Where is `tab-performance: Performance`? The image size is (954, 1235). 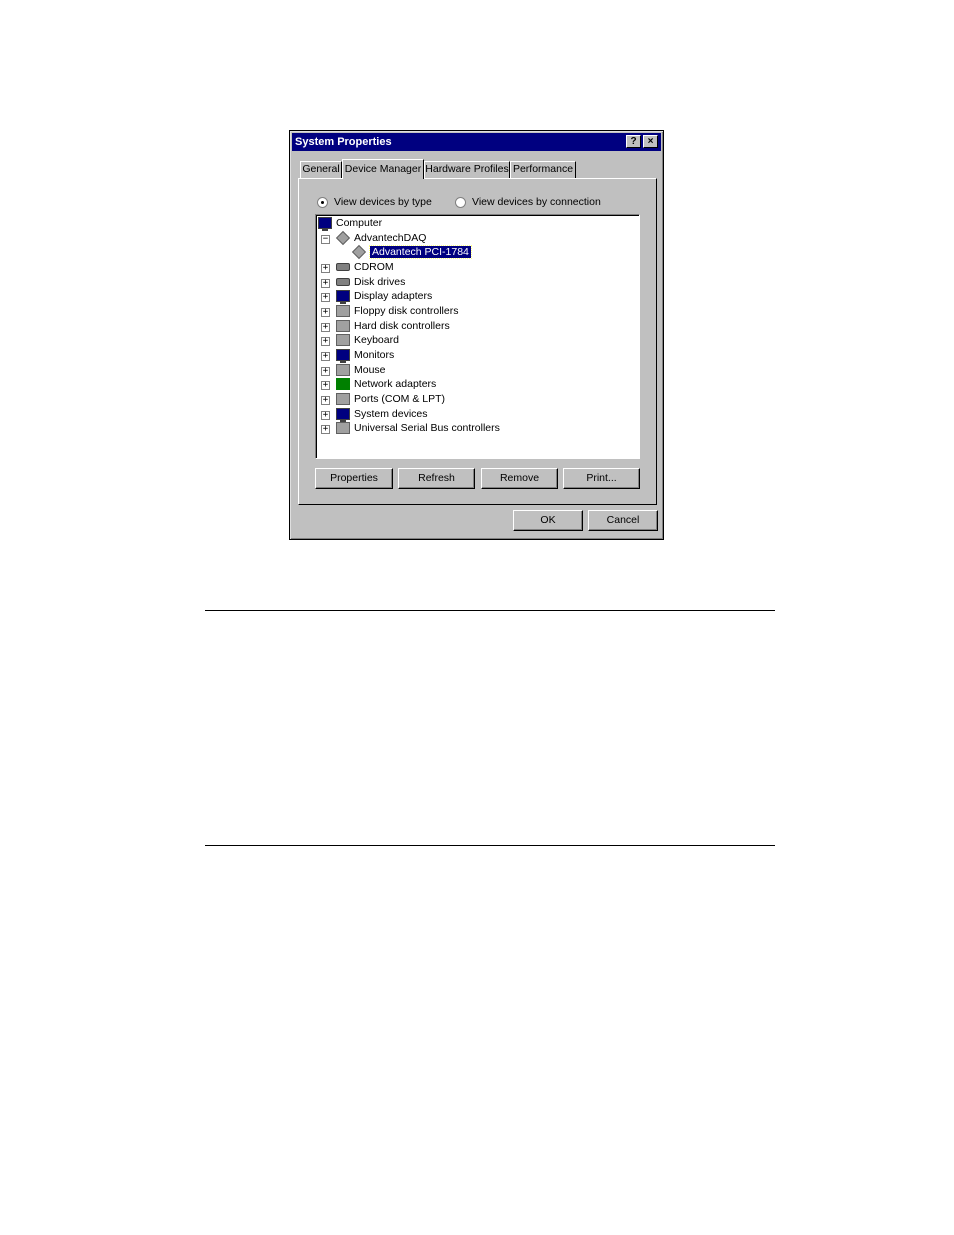
tab-performance: Performance is located at coordinates (543, 169).